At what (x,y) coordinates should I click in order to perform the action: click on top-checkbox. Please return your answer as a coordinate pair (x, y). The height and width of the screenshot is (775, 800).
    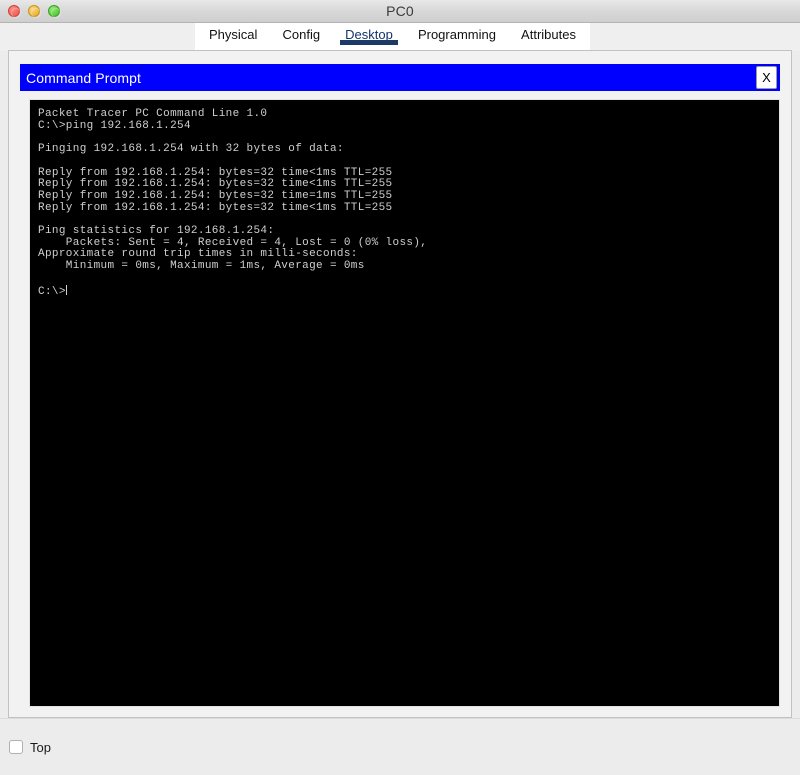
    Looking at the image, I should click on (16, 747).